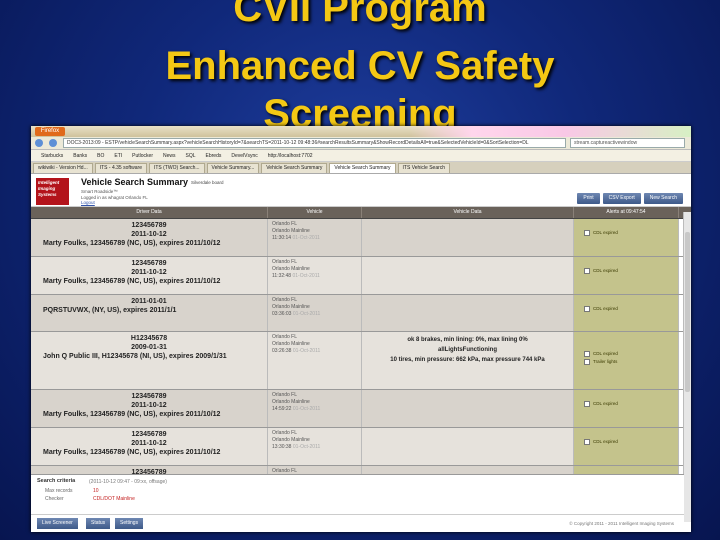 This screenshot has height=540, width=720. I want to click on bookmark-item: BO, so click(100, 156).